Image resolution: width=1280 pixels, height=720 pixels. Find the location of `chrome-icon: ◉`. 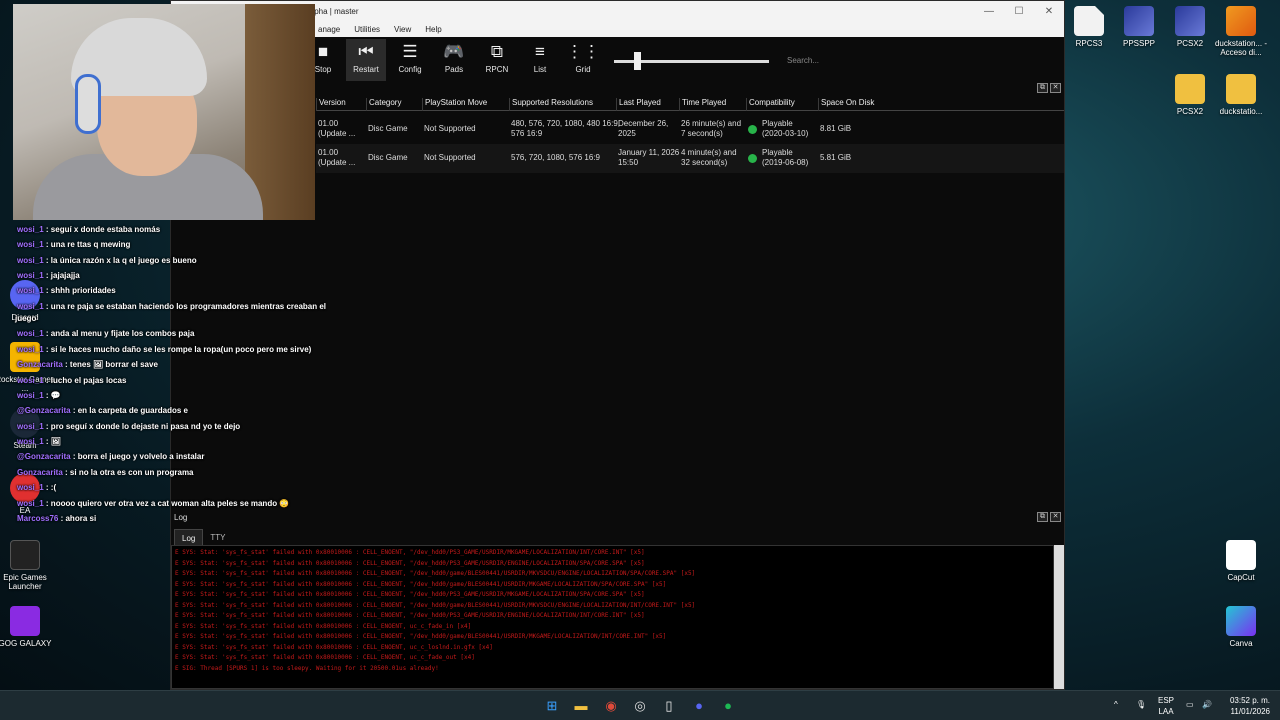

chrome-icon: ◉ is located at coordinates (611, 706).